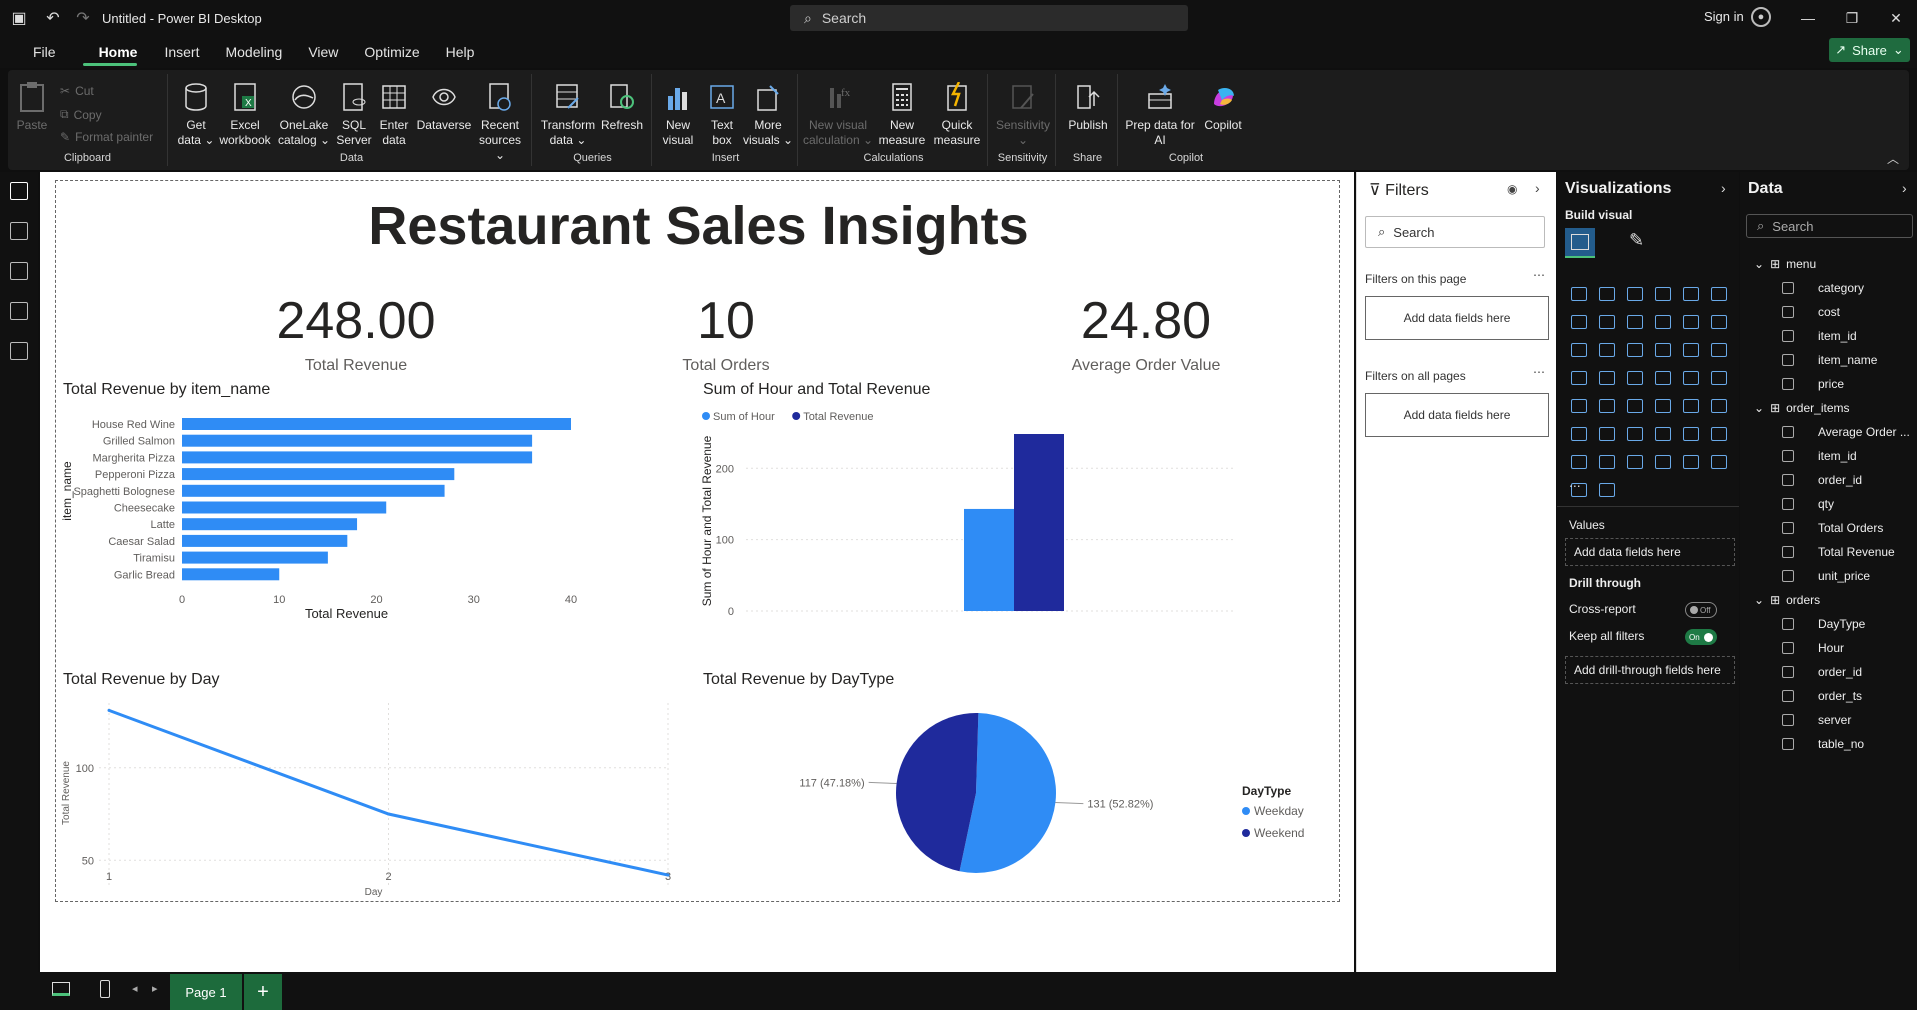 The height and width of the screenshot is (1010, 1917). I want to click on redo-icon: ↷, so click(83, 18).